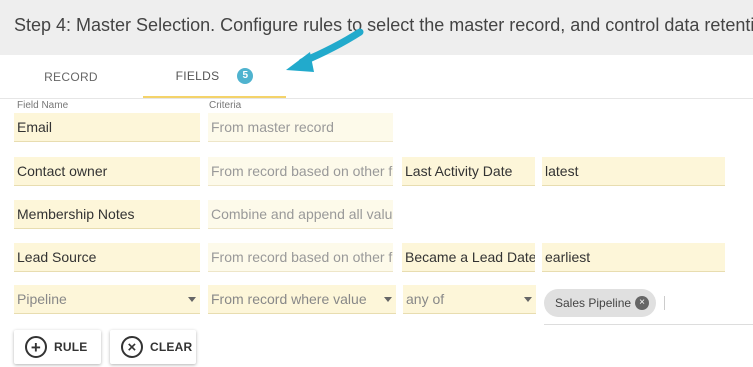 The width and height of the screenshot is (753, 367). What do you see at coordinates (107, 257) in the screenshot?
I see `field-name-input: Lead Source` at bounding box center [107, 257].